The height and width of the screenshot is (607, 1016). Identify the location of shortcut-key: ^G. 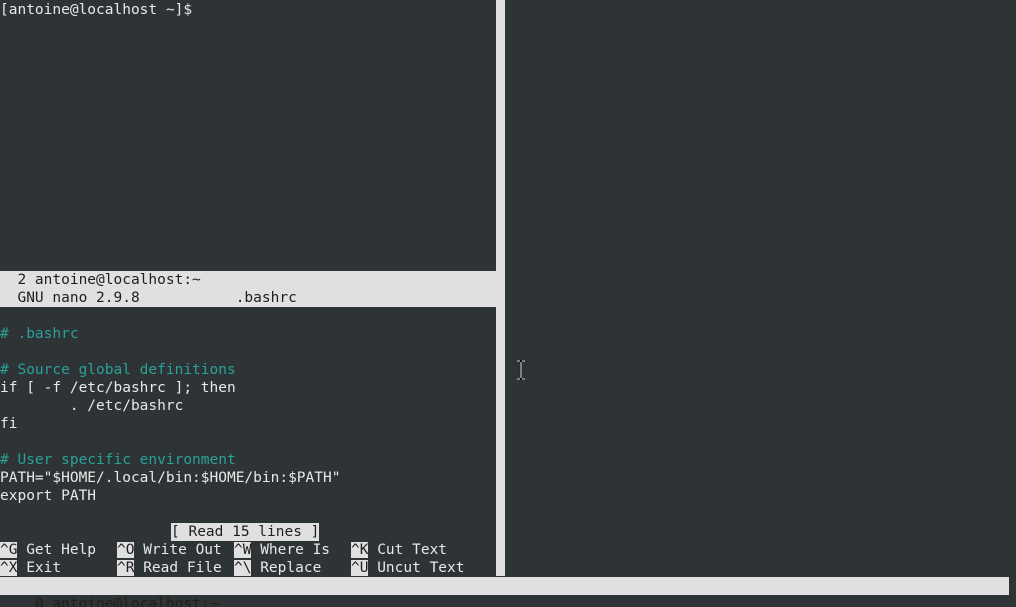
(9, 550).